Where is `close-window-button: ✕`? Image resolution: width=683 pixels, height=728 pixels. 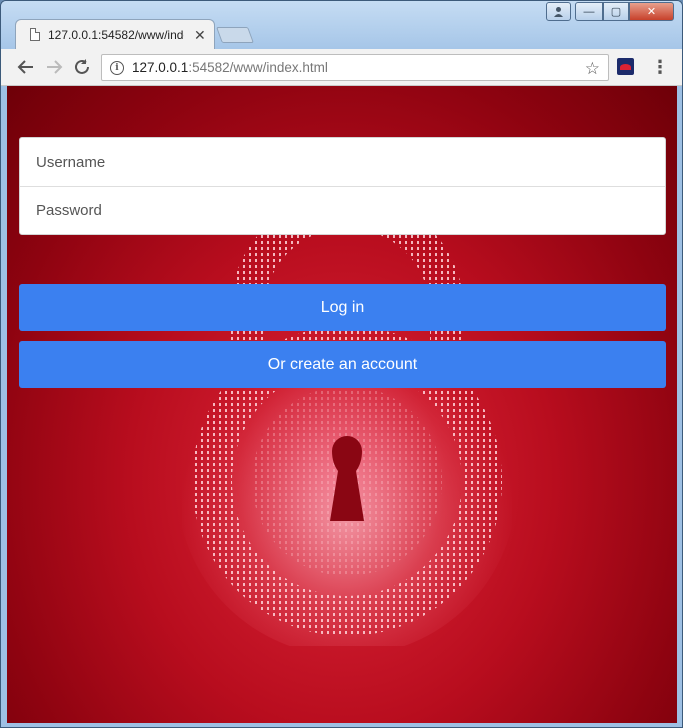 close-window-button: ✕ is located at coordinates (651, 11).